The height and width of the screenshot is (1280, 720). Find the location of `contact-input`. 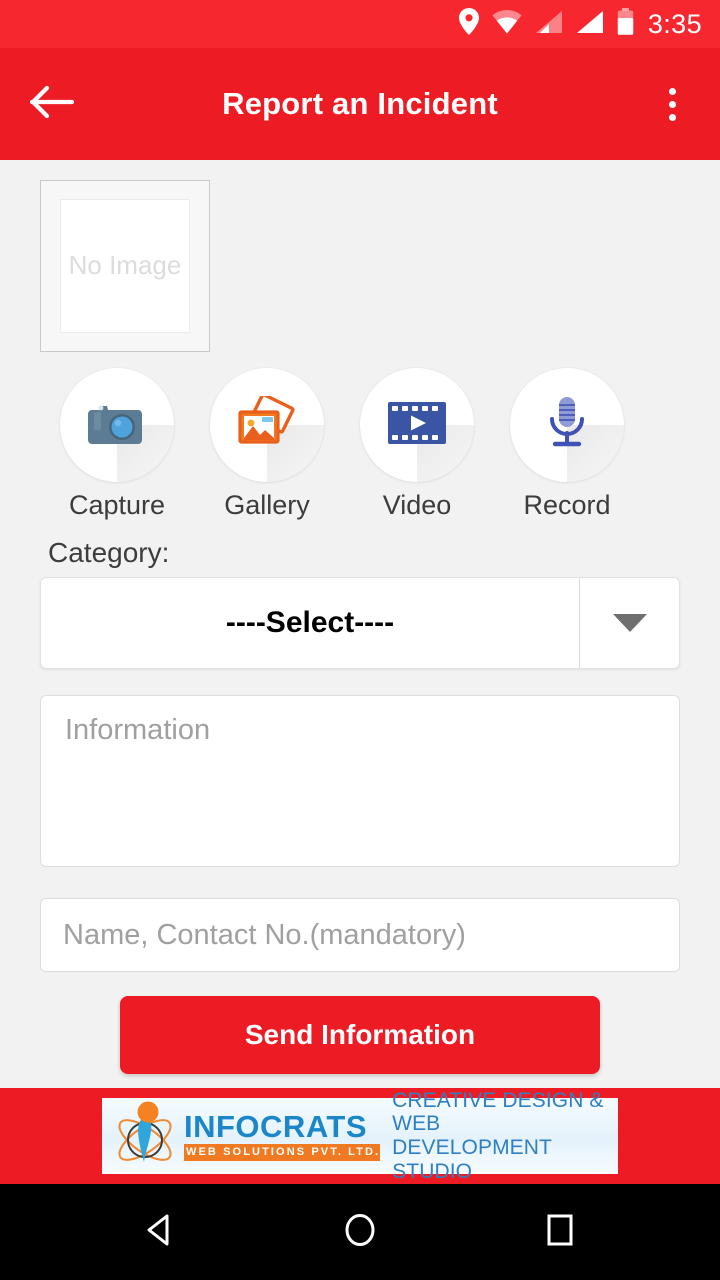

contact-input is located at coordinates (360, 935).